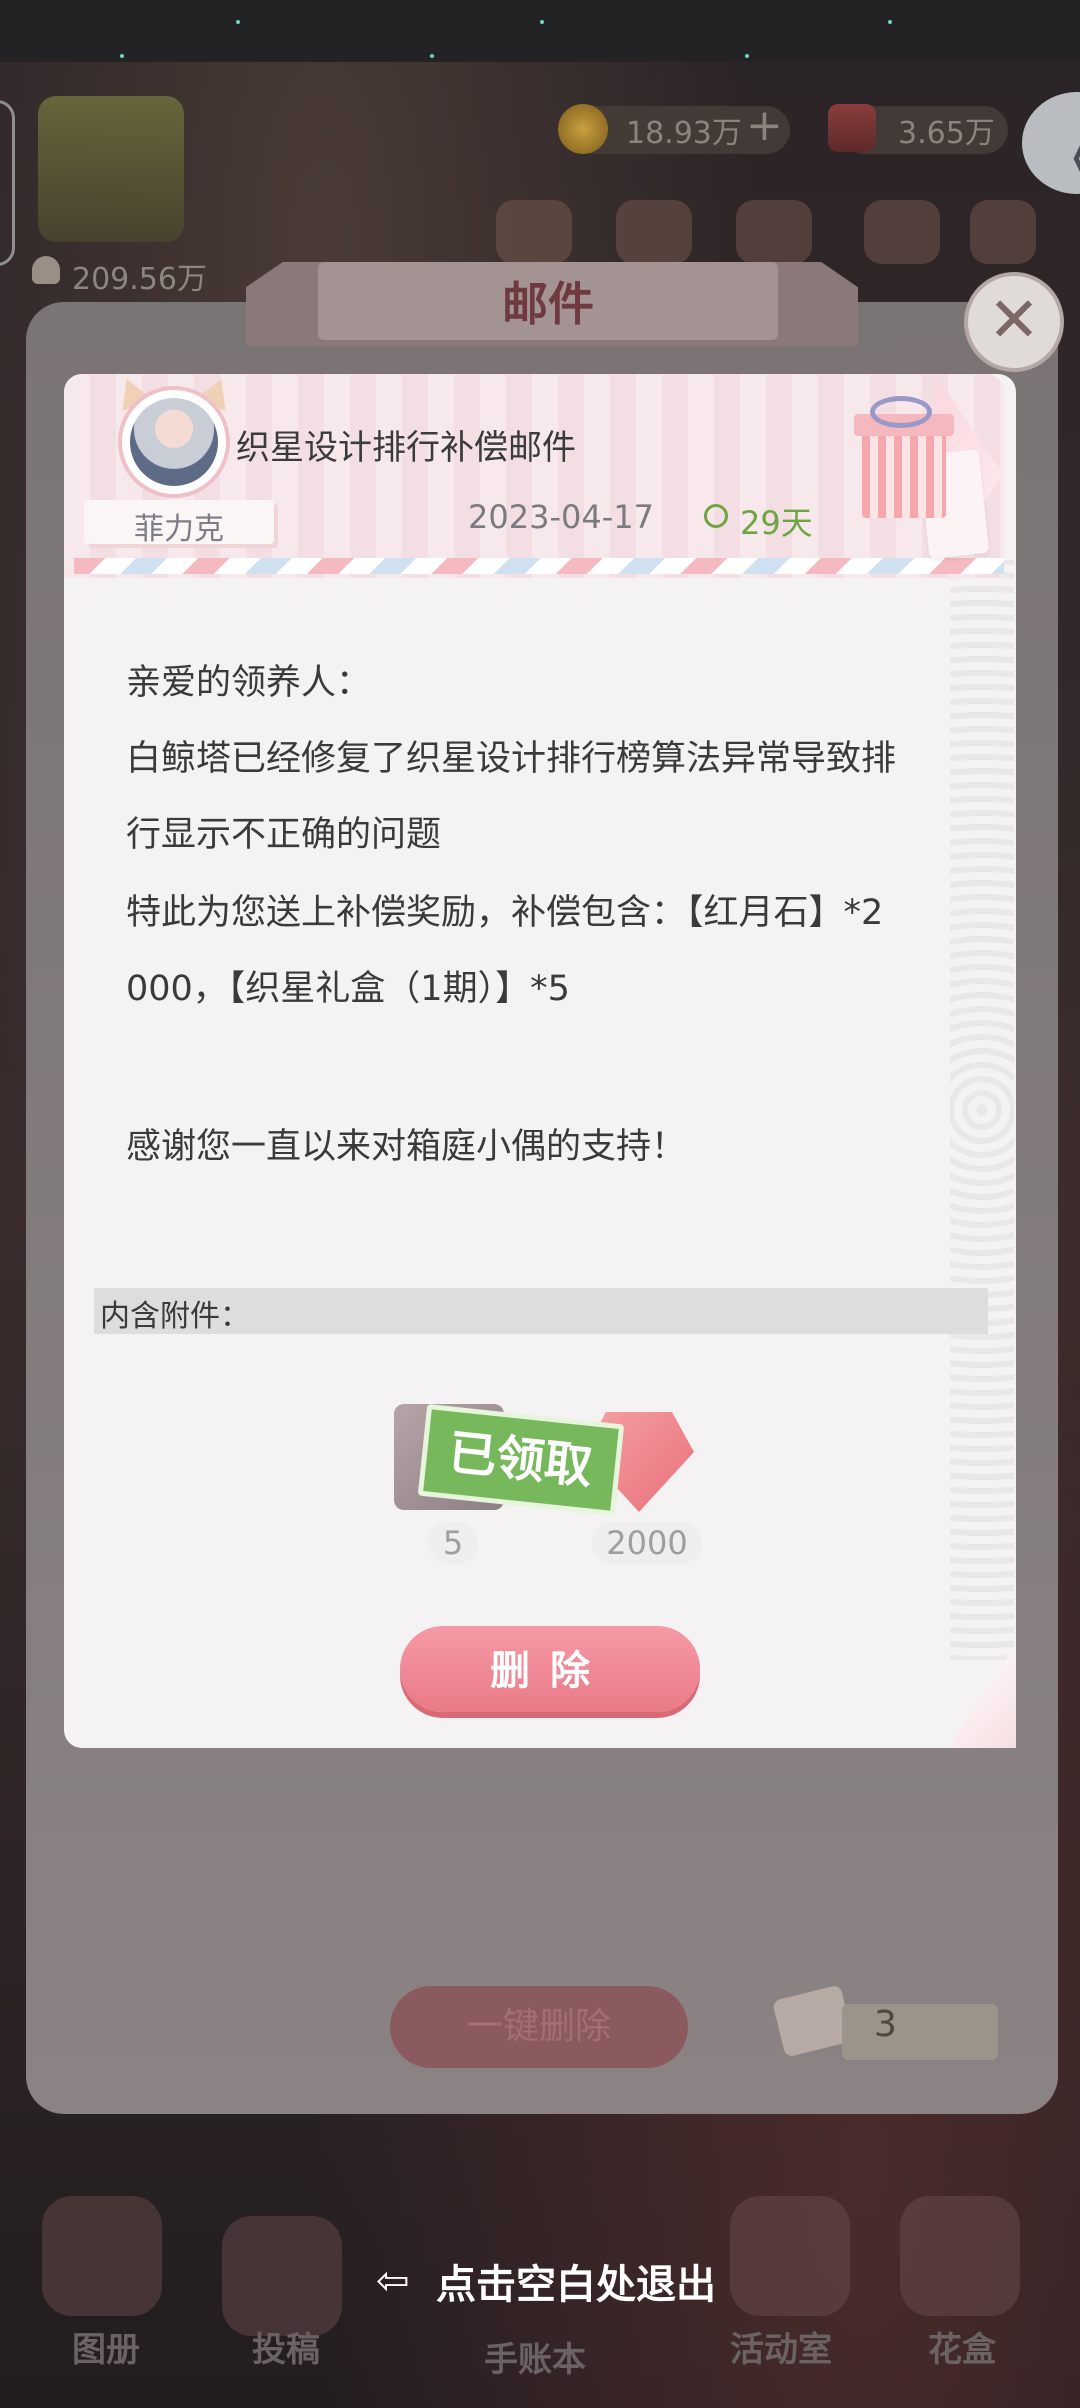  I want to click on delete-label: 删除, so click(550, 1671).